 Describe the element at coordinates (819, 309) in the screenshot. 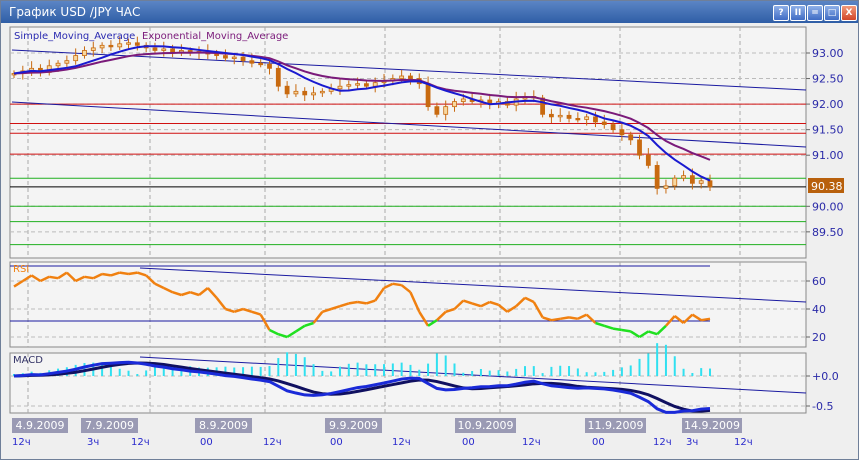

I see `rsi-axis-label: 40` at that location.